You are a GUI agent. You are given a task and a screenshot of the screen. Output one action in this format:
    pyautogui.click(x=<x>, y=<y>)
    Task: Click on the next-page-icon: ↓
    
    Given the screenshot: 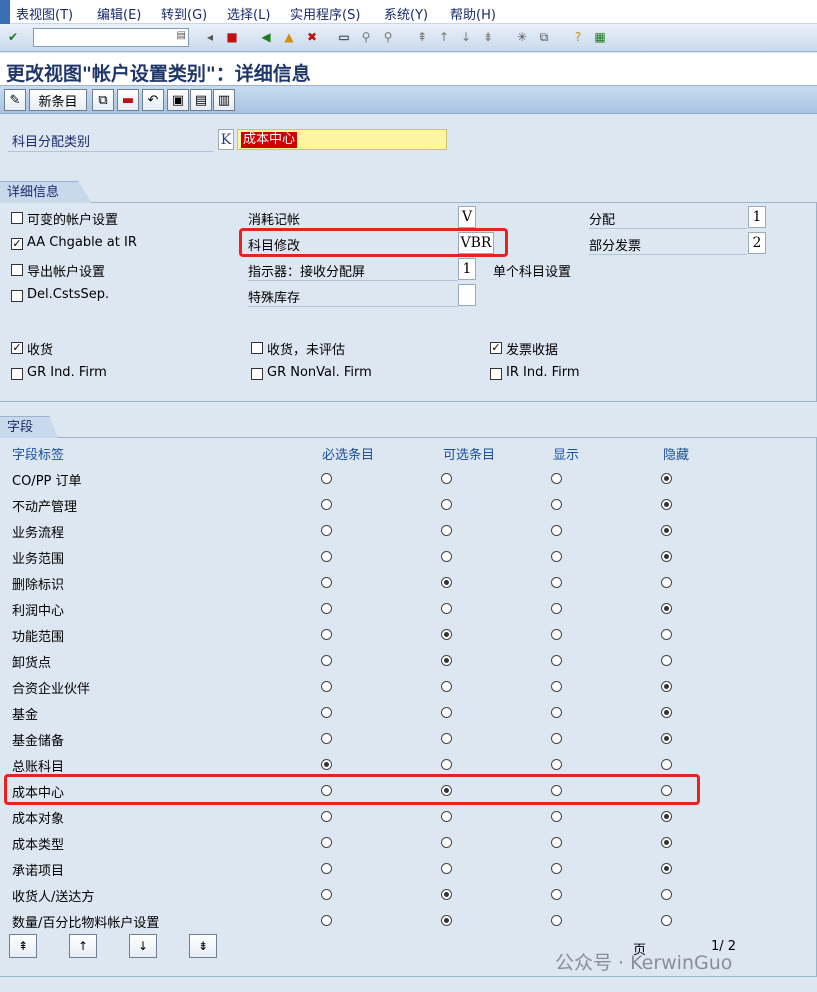 What is the action you would take?
    pyautogui.click(x=466, y=37)
    